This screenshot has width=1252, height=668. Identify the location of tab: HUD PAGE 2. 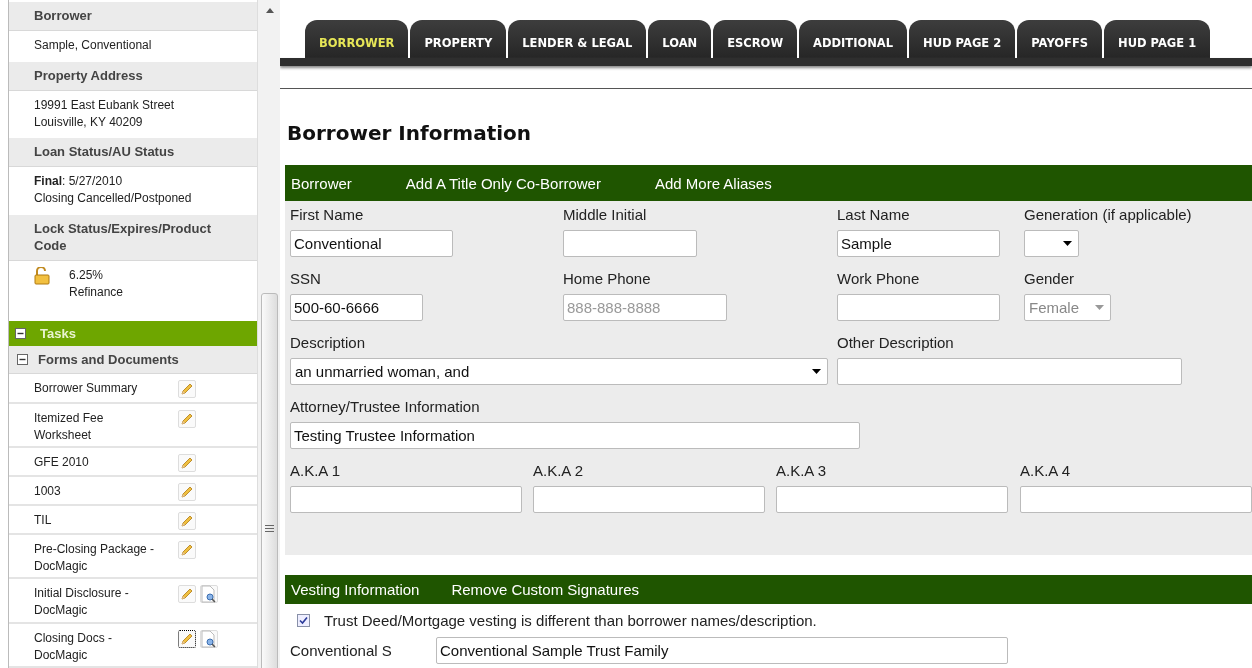
(962, 39).